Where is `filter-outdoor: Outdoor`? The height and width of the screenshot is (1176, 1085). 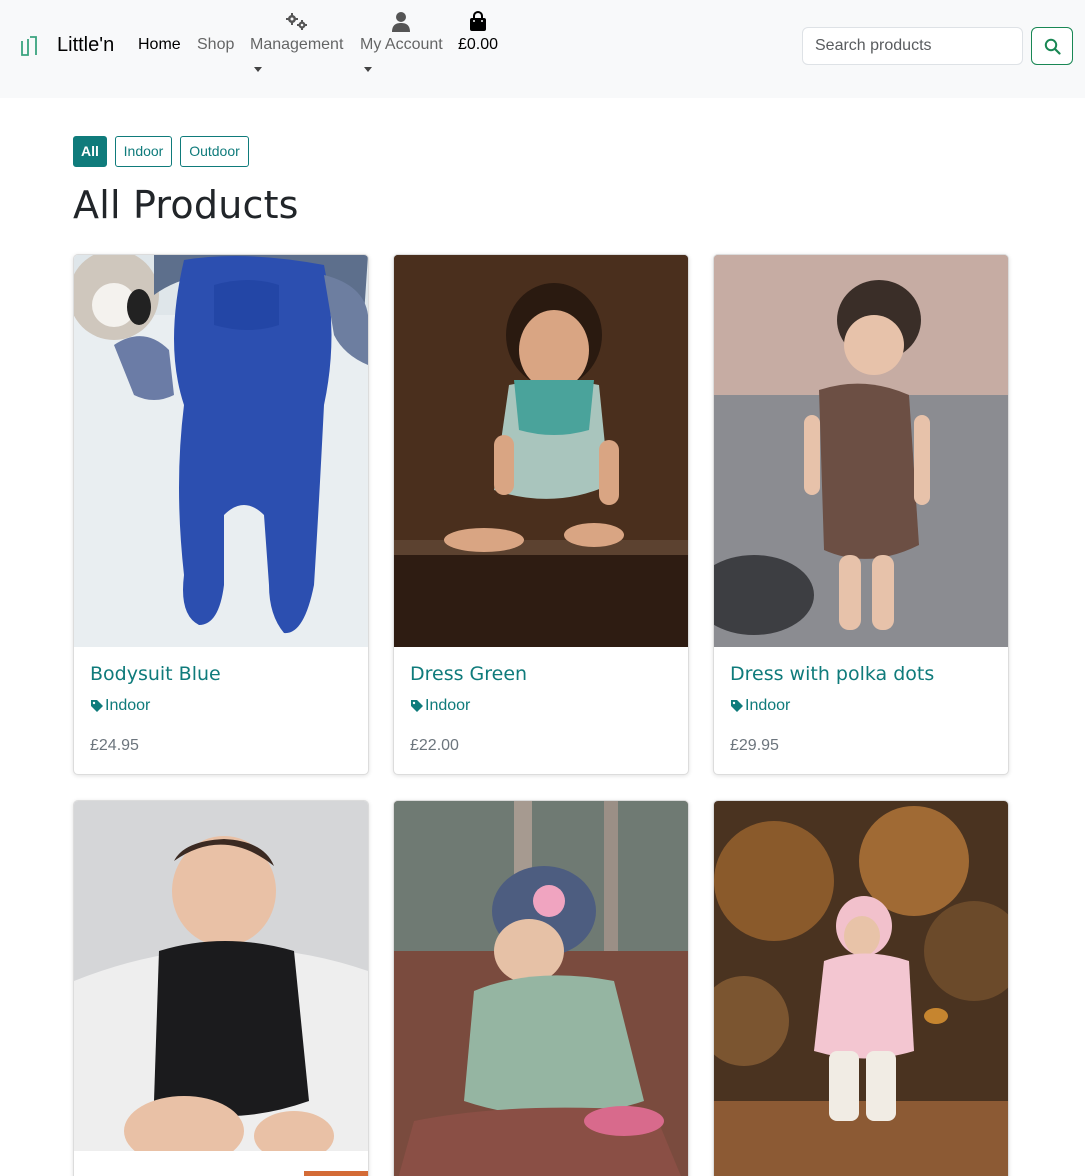
filter-outdoor: Outdoor is located at coordinates (214, 151).